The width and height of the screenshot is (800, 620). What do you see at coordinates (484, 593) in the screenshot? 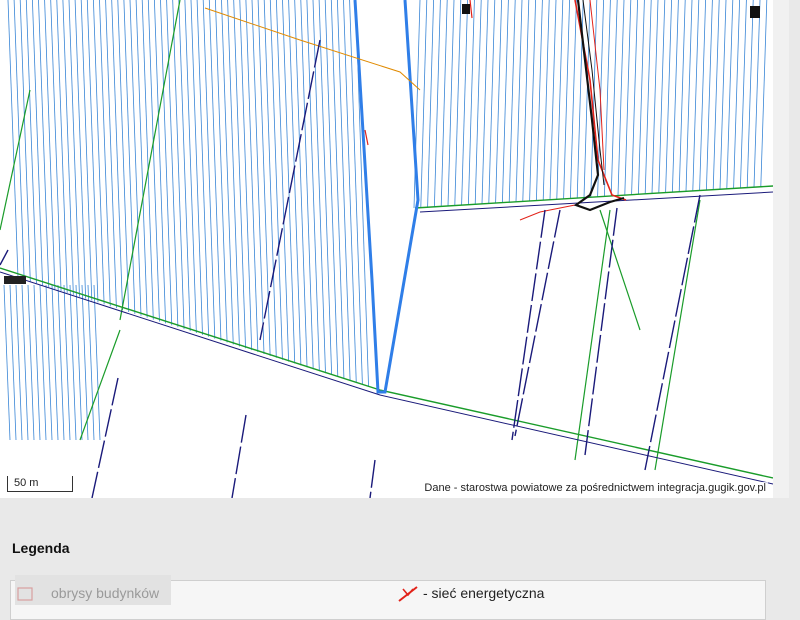
I see `legend-label-energy: - sieć energetyczna` at bounding box center [484, 593].